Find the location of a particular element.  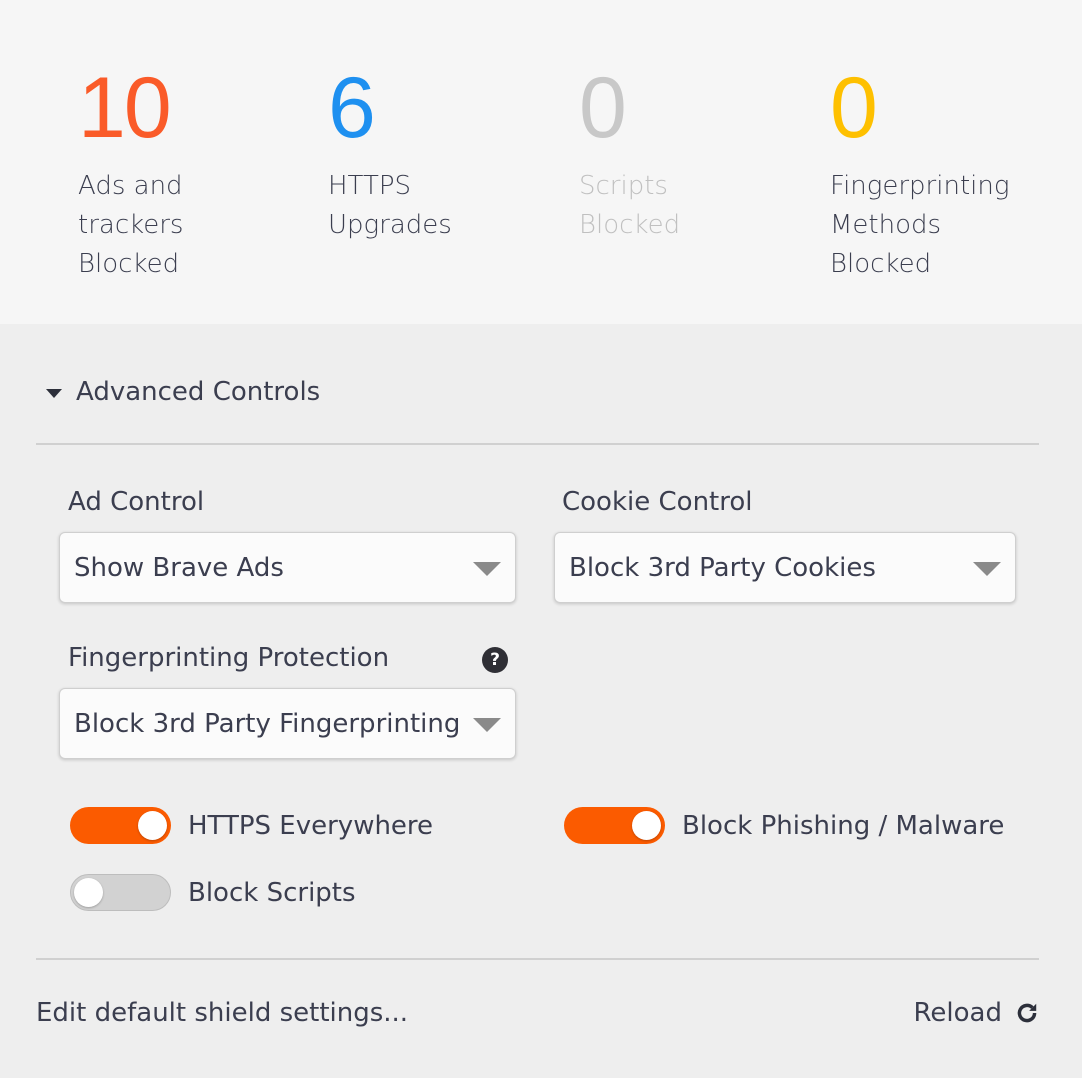

fingerprinting-protection-select: Block 3rd Party Fingerprinting is located at coordinates (287, 723).